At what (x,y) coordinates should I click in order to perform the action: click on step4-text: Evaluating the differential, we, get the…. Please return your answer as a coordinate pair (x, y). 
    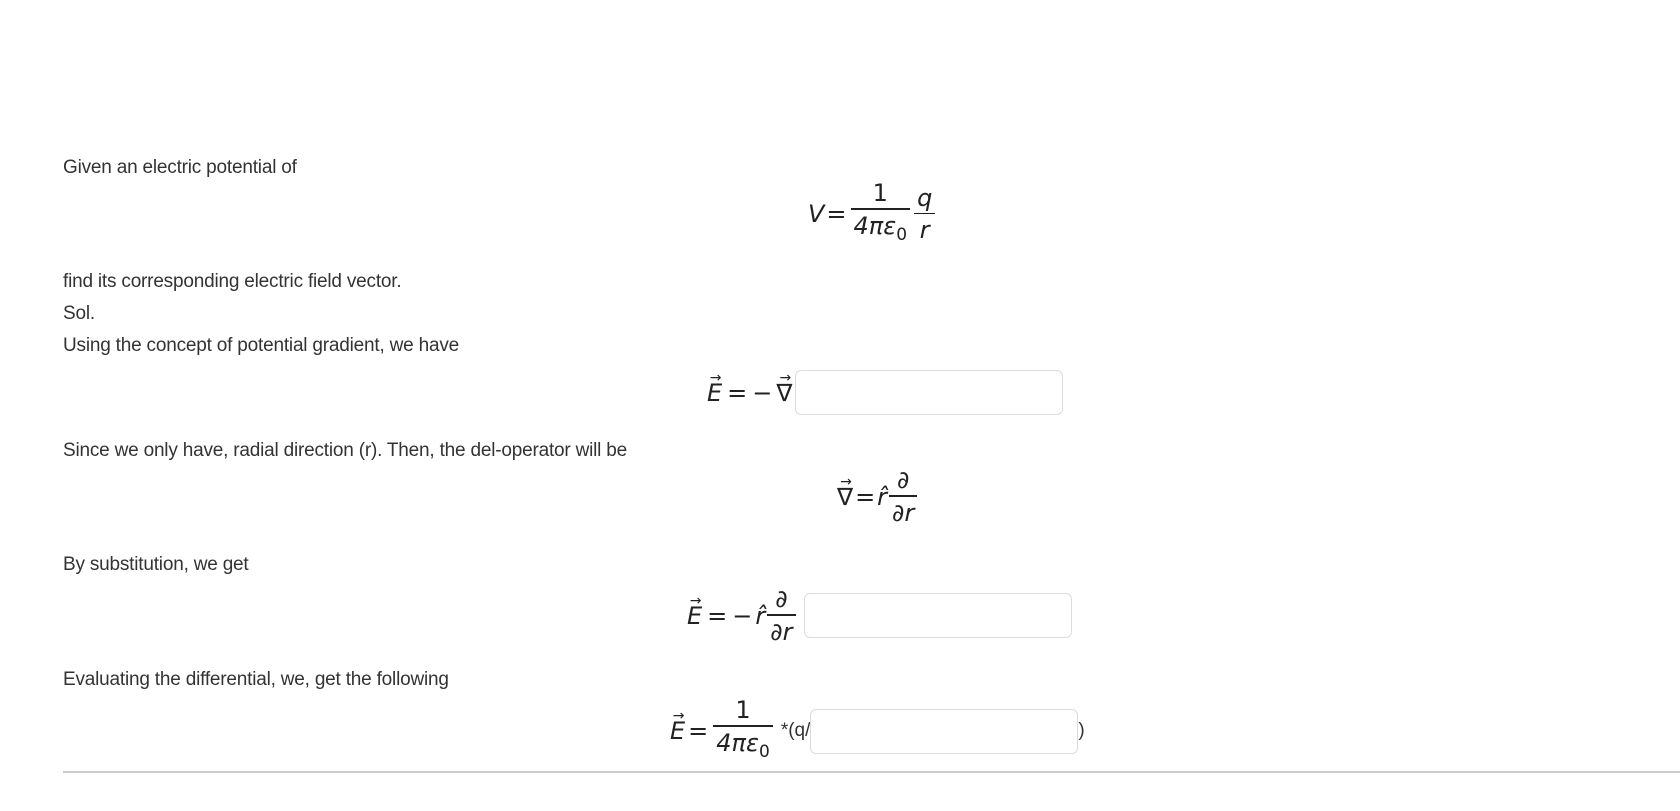
    Looking at the image, I should click on (256, 679).